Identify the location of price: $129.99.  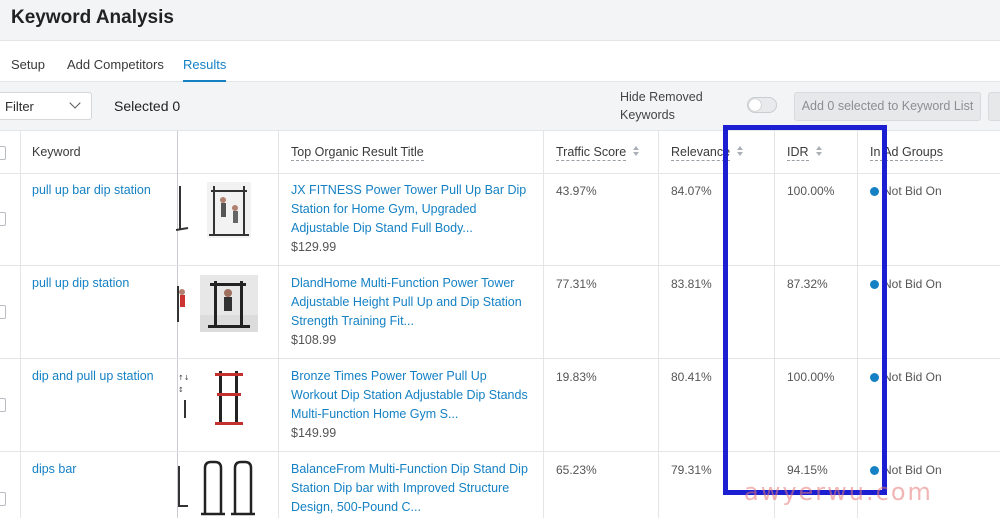
(314, 247).